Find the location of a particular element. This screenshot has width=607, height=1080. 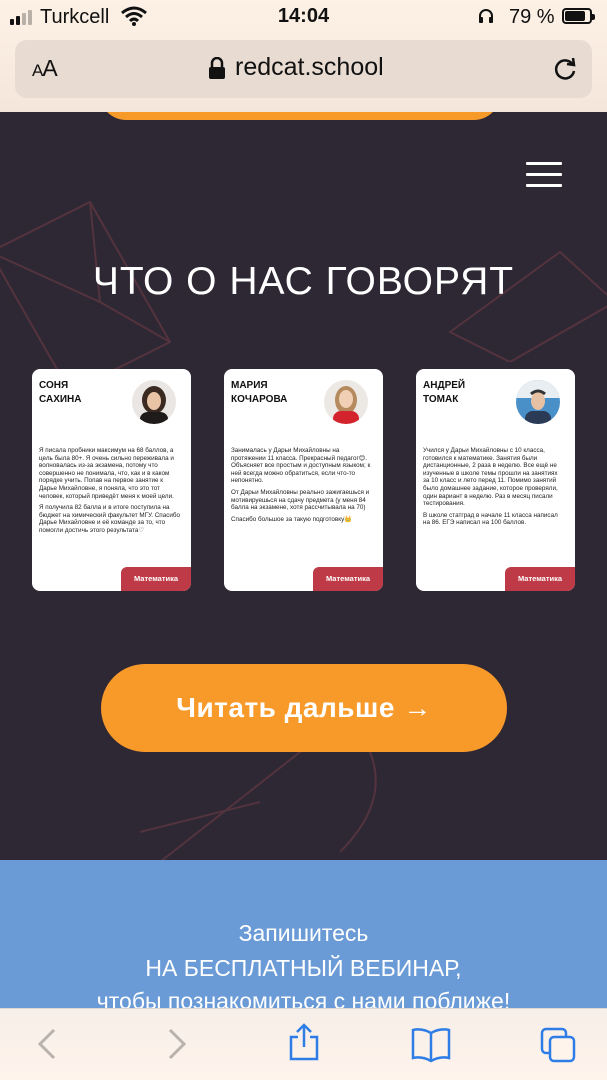

tabs-icon is located at coordinates (559, 1045).